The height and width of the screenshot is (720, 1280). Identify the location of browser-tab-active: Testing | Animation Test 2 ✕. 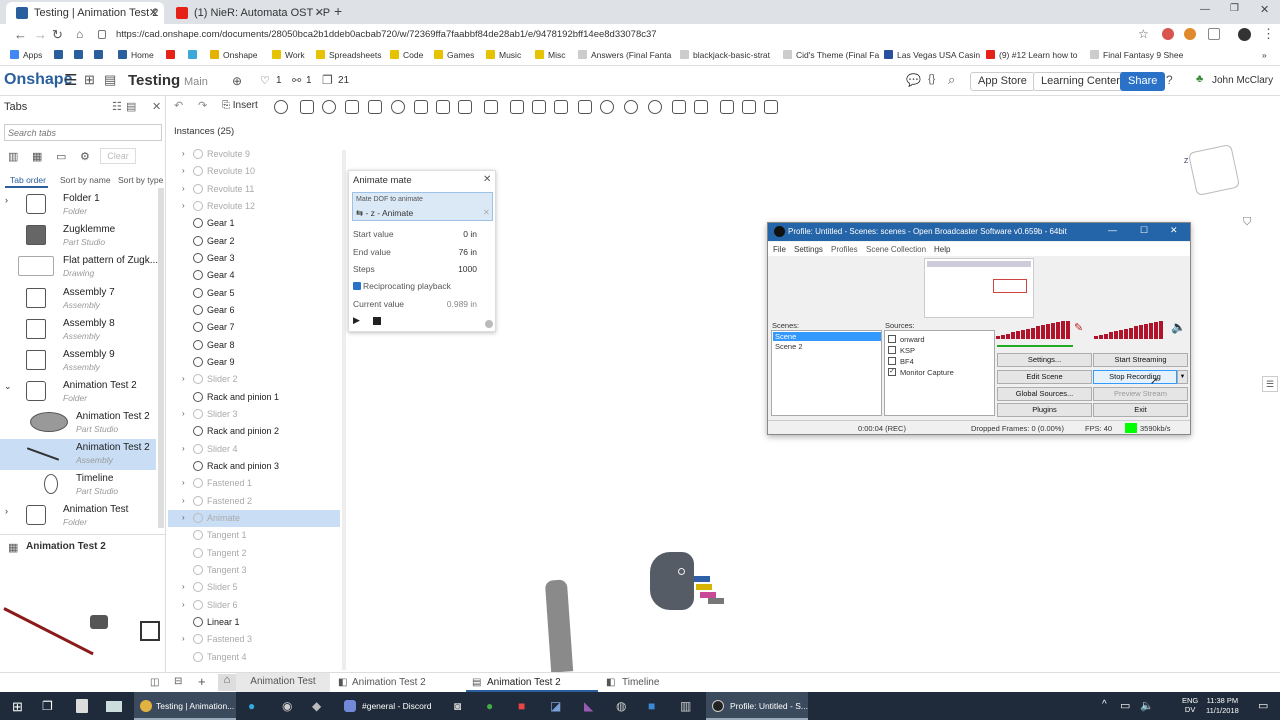
(85, 13).